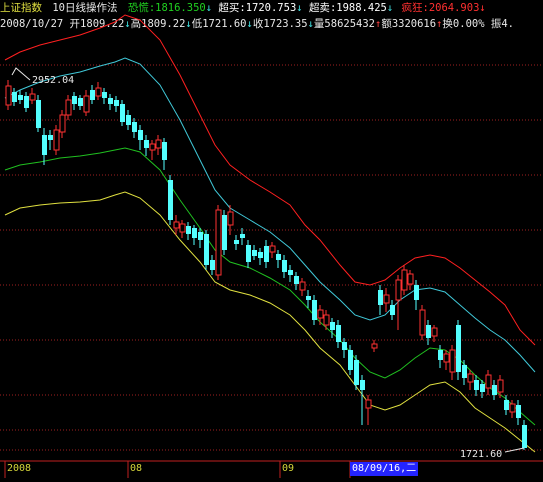 Image resolution: width=543 pixels, height=482 pixels. Describe the element at coordinates (492, 453) in the screenshot. I see `low-marker: 1721.60` at that location.